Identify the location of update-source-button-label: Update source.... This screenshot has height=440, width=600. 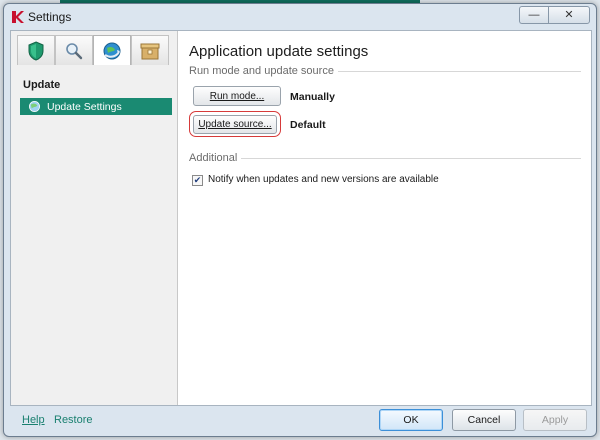
(235, 124).